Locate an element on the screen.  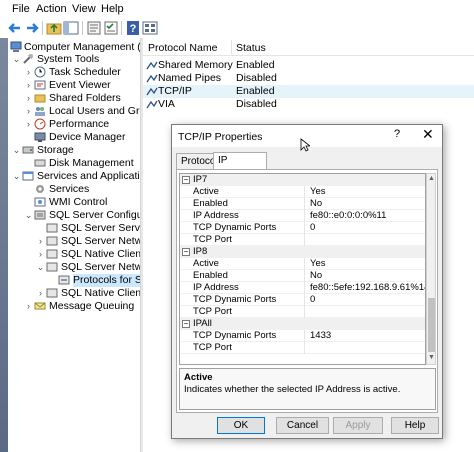
scroll-up-icon: ▲ is located at coordinates (431, 178).